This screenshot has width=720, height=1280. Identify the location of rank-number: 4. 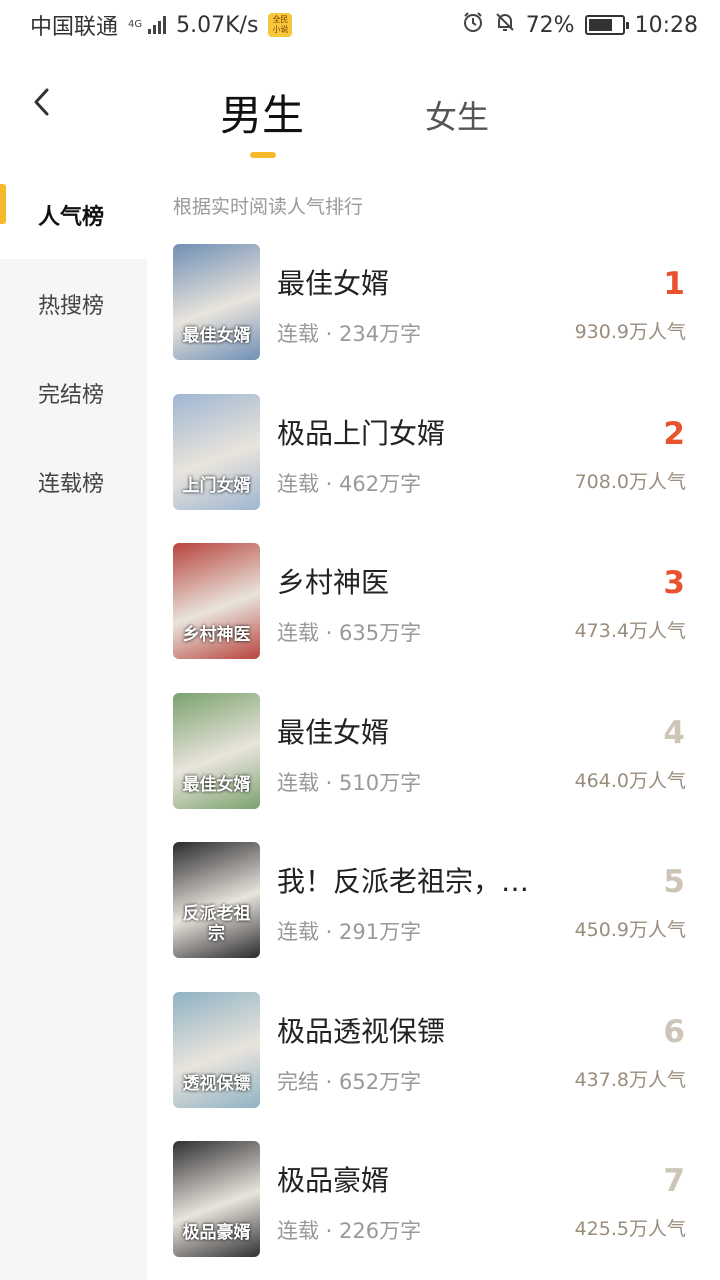
(674, 732).